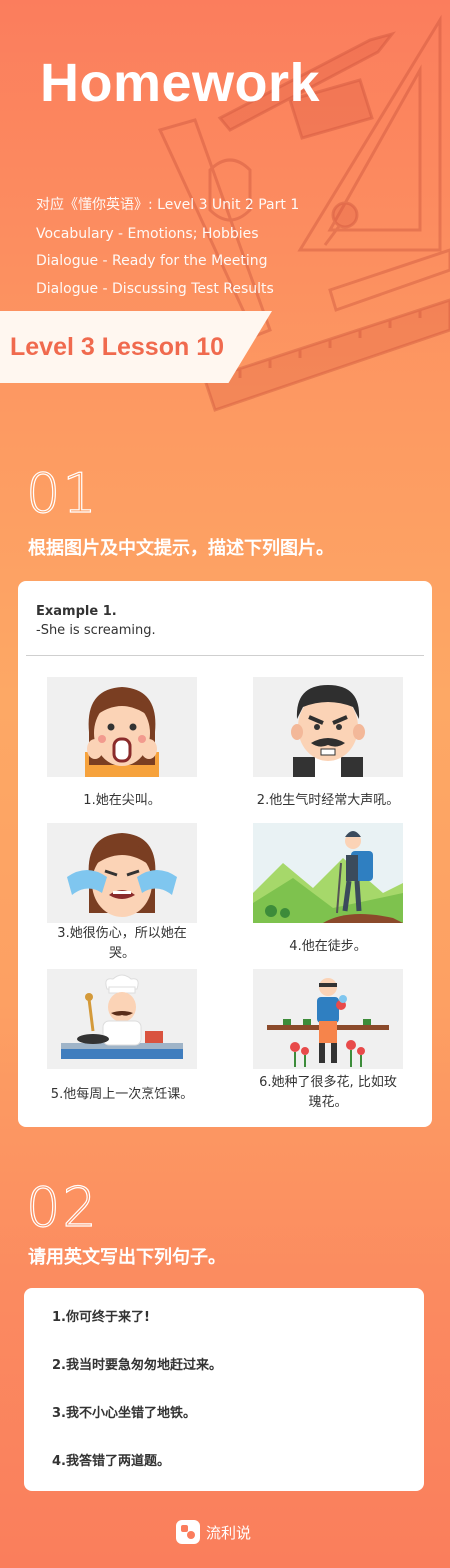 This screenshot has width=450, height=1568. I want to click on item-caption: 6.她种了很多花, 比如玫瑰花。, so click(328, 1092).